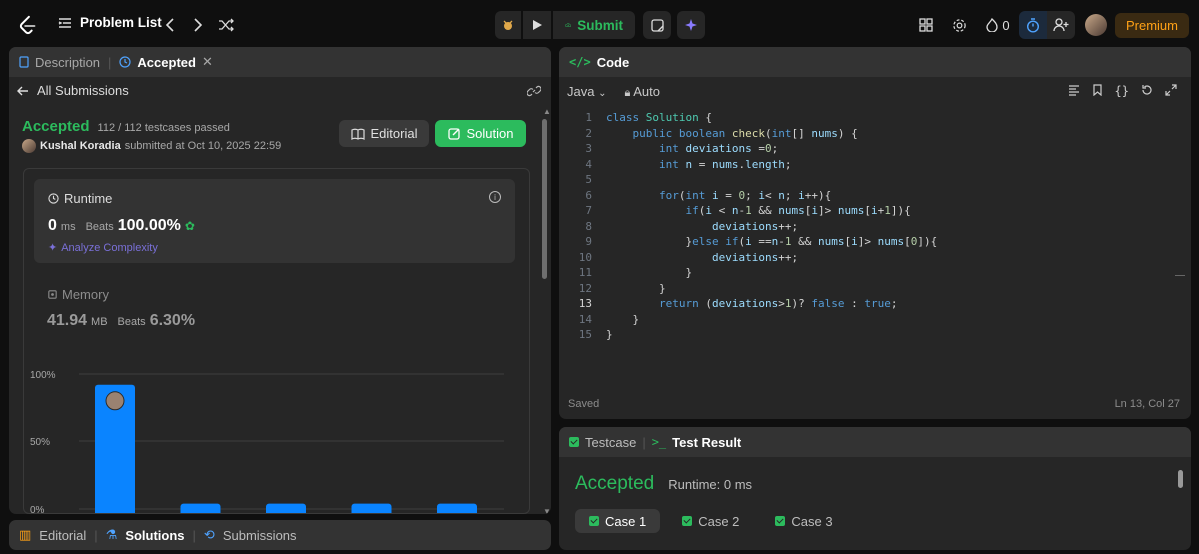 The image size is (1199, 554). Describe the element at coordinates (207, 62) in the screenshot. I see `close-tab-icon: ✕` at that location.